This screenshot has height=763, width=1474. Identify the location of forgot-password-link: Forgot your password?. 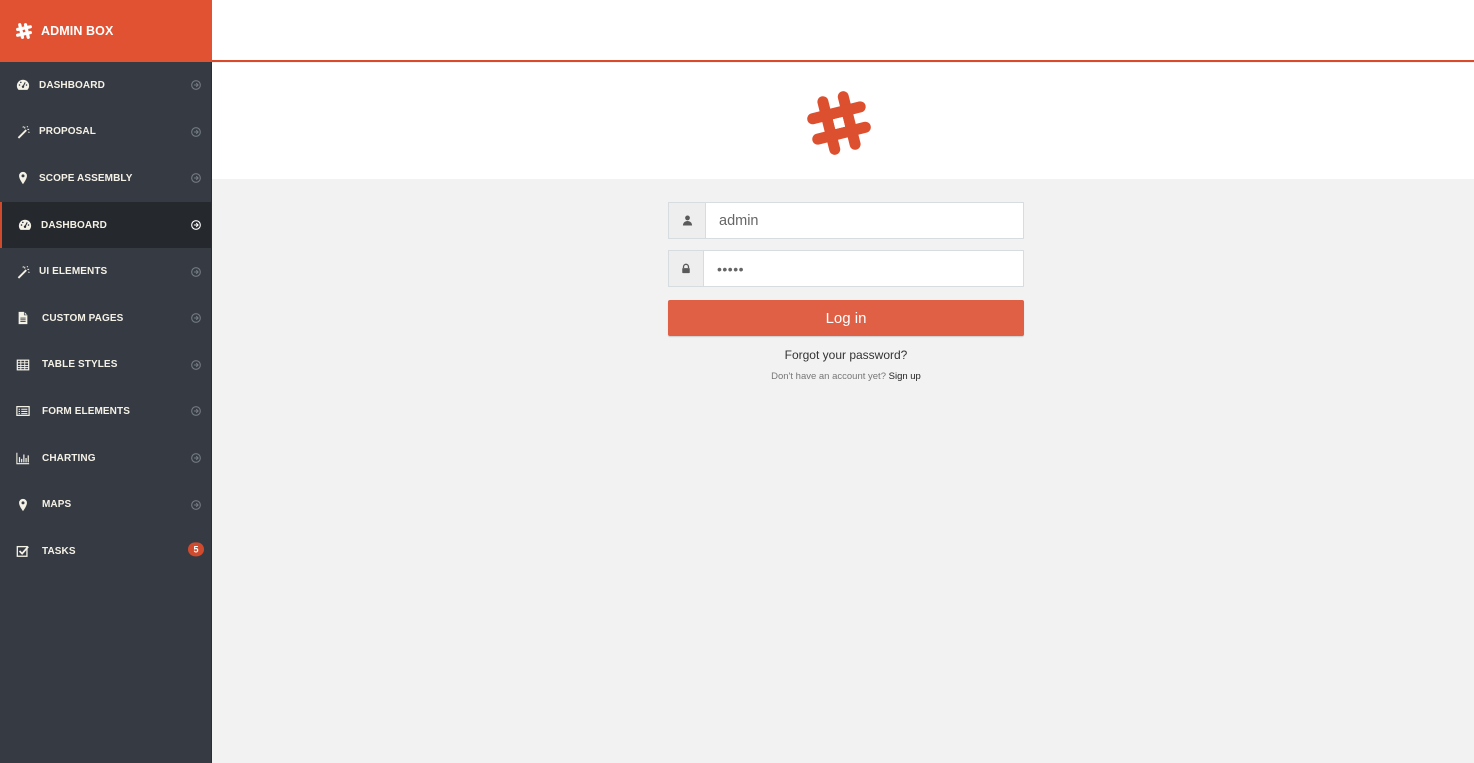
(846, 355).